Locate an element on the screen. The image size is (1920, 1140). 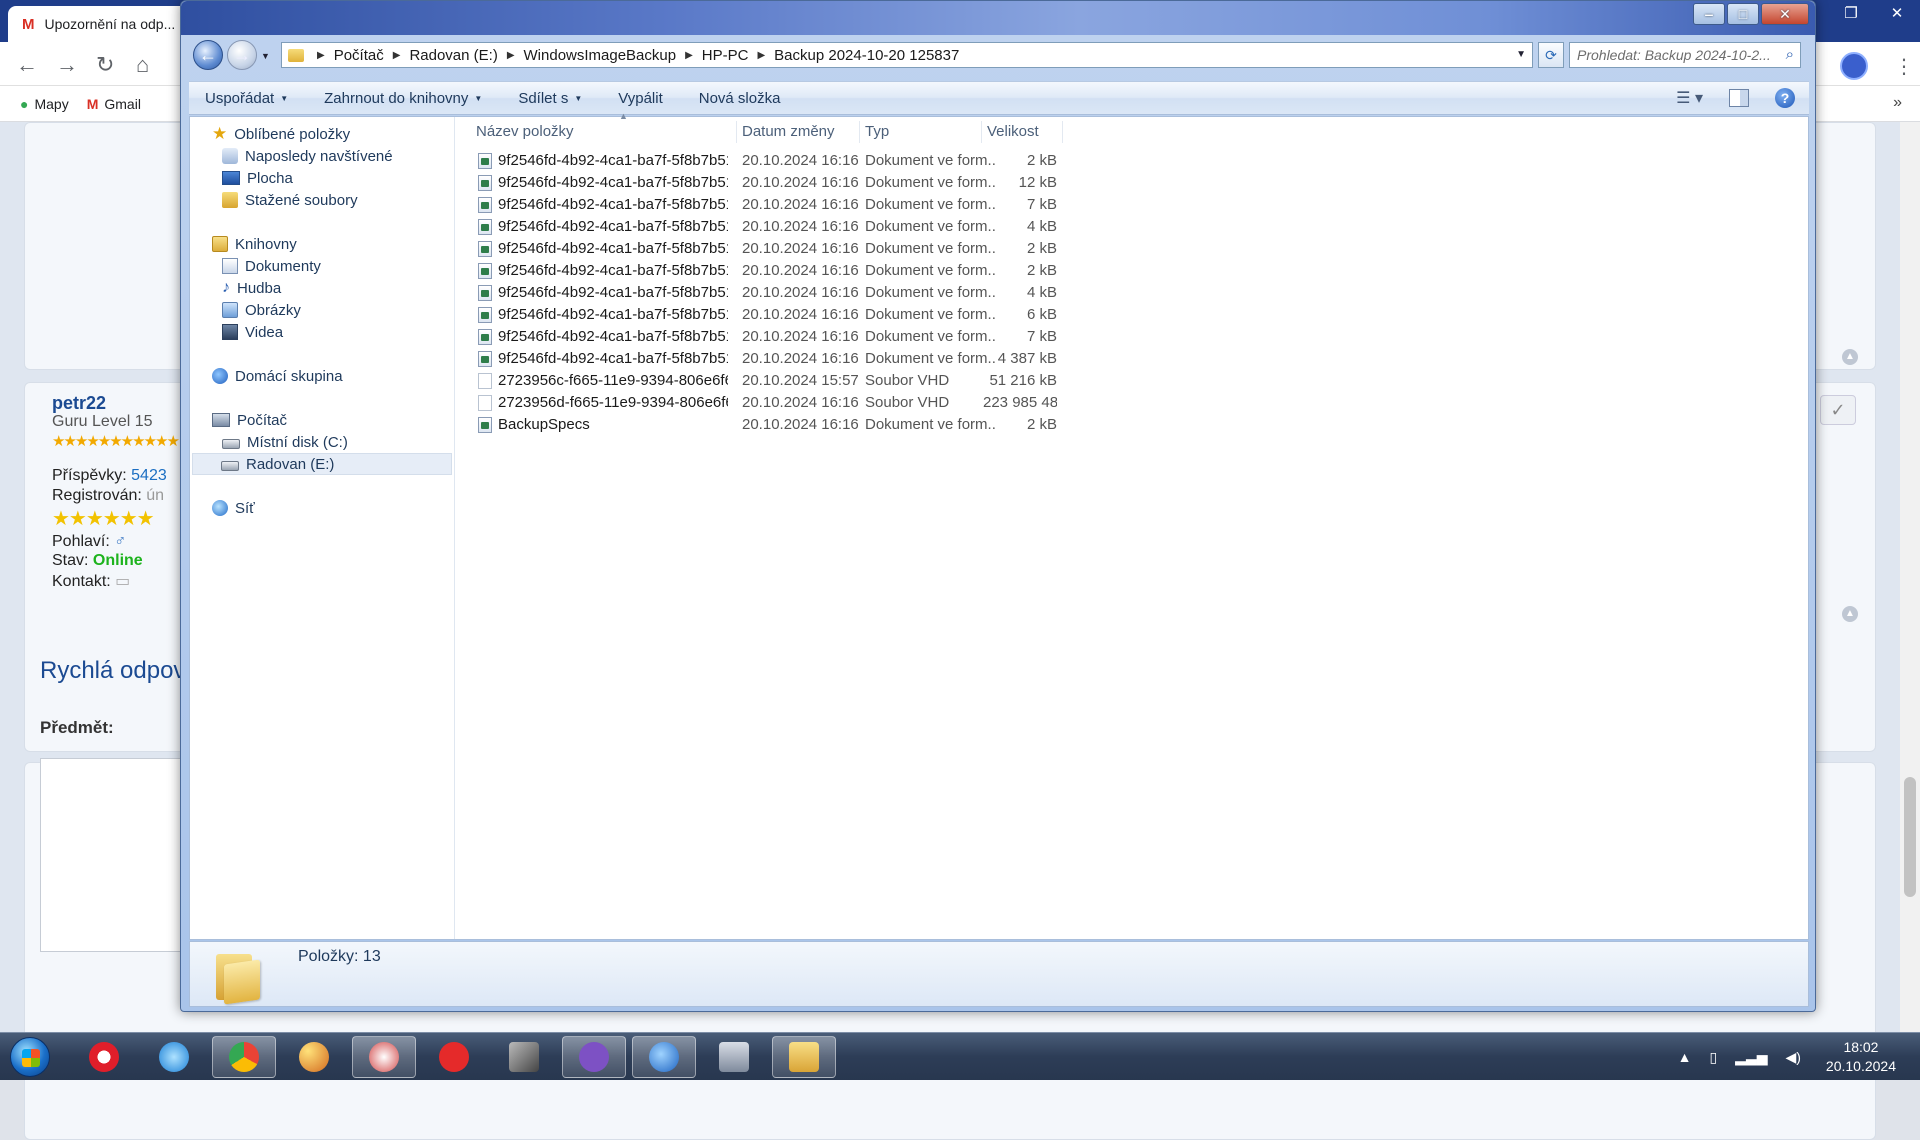
device-icon: ▯ is located at coordinates (1713, 1057).